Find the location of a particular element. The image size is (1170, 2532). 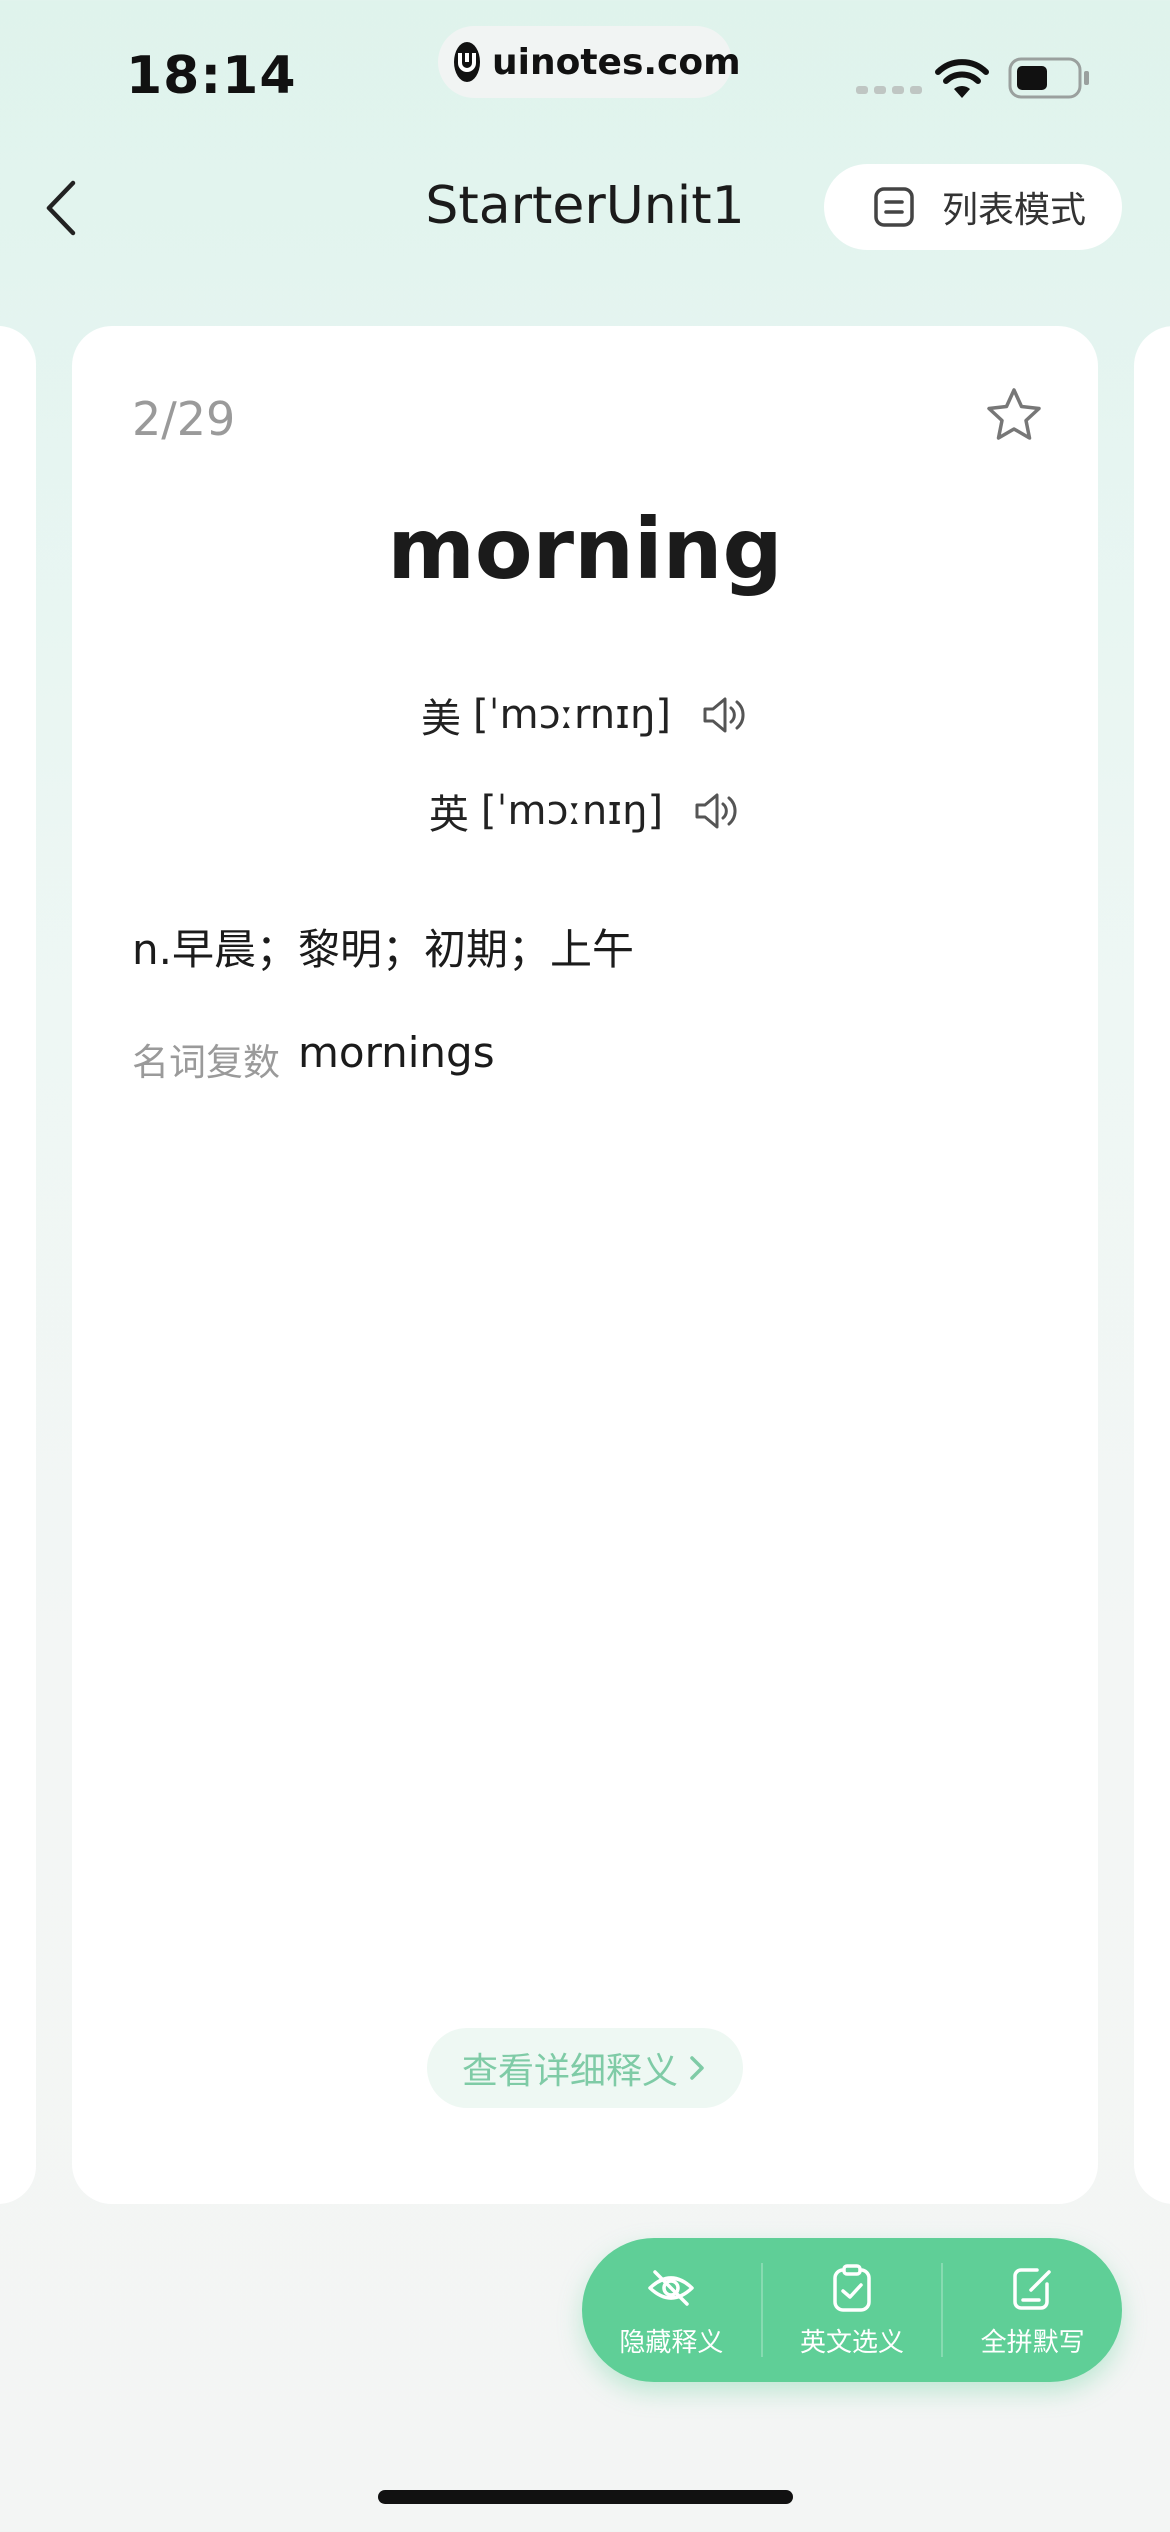

action-label: 隐藏释义 is located at coordinates (671, 2342).